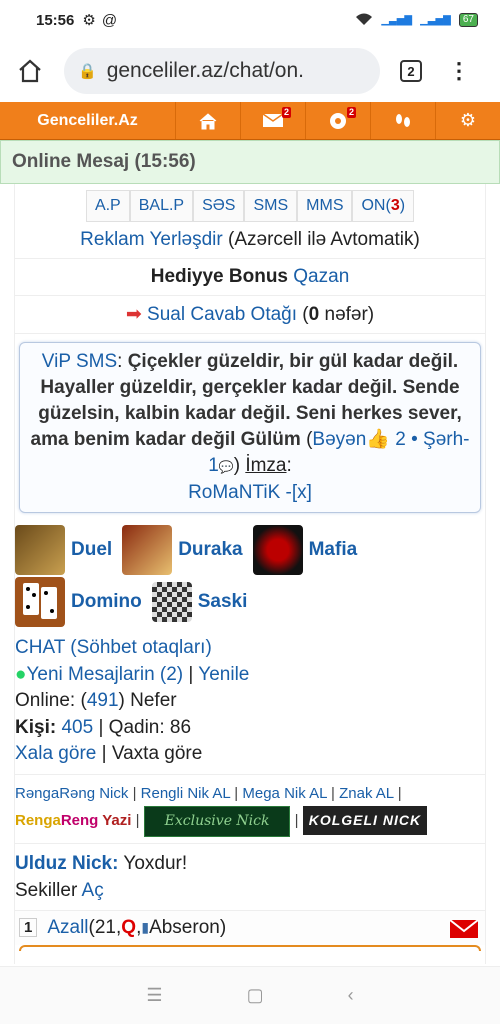  What do you see at coordinates (186, 793) in the screenshot?
I see `rengli-nik-link: Rengli Nik AL` at bounding box center [186, 793].